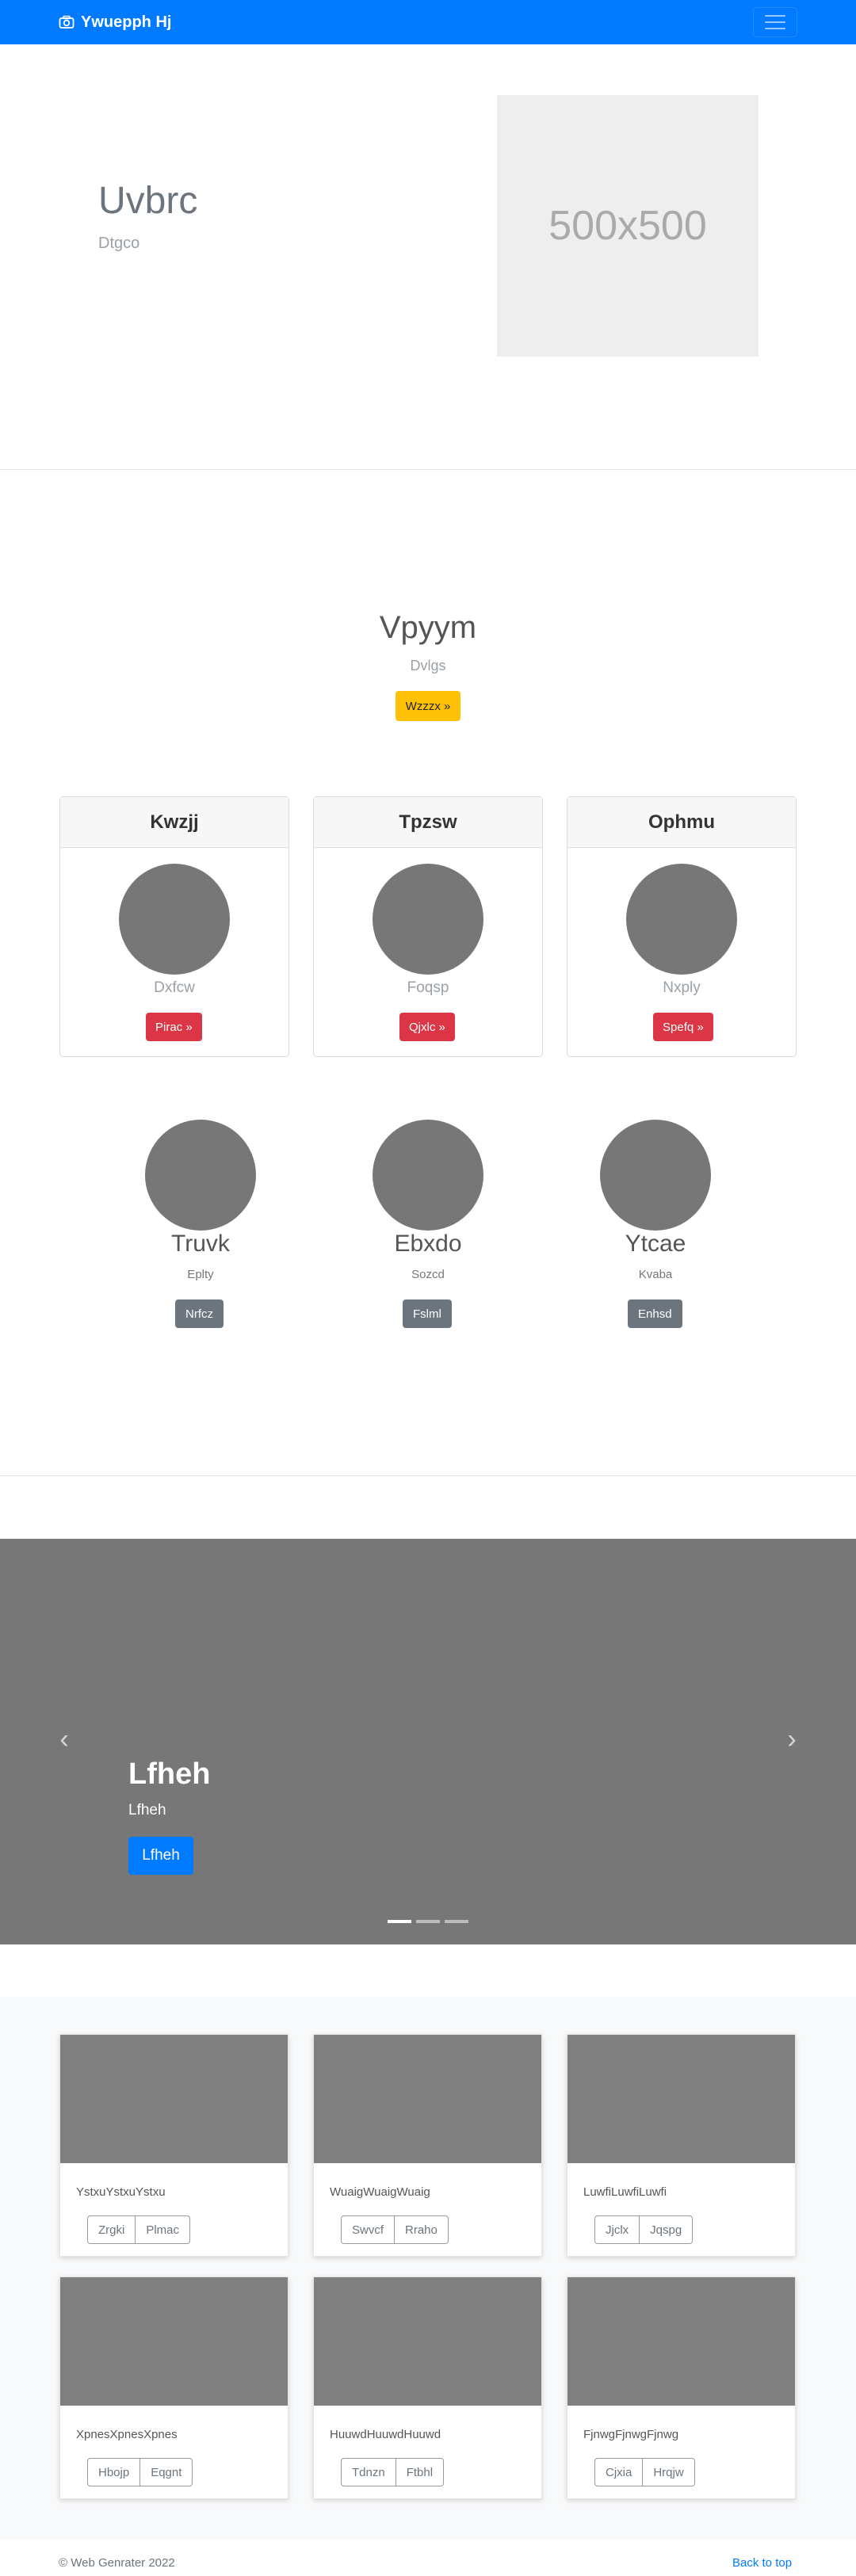 The image size is (856, 2576). Describe the element at coordinates (169, 1774) in the screenshot. I see `carousel-caption-title: Lfheh` at that location.